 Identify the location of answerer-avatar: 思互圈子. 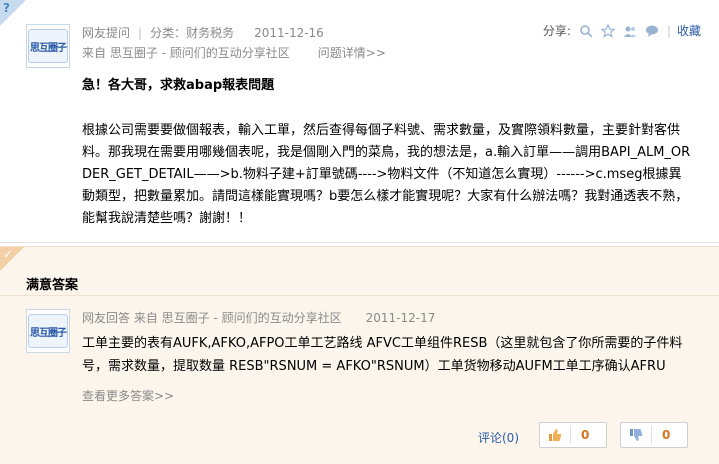
(48, 331).